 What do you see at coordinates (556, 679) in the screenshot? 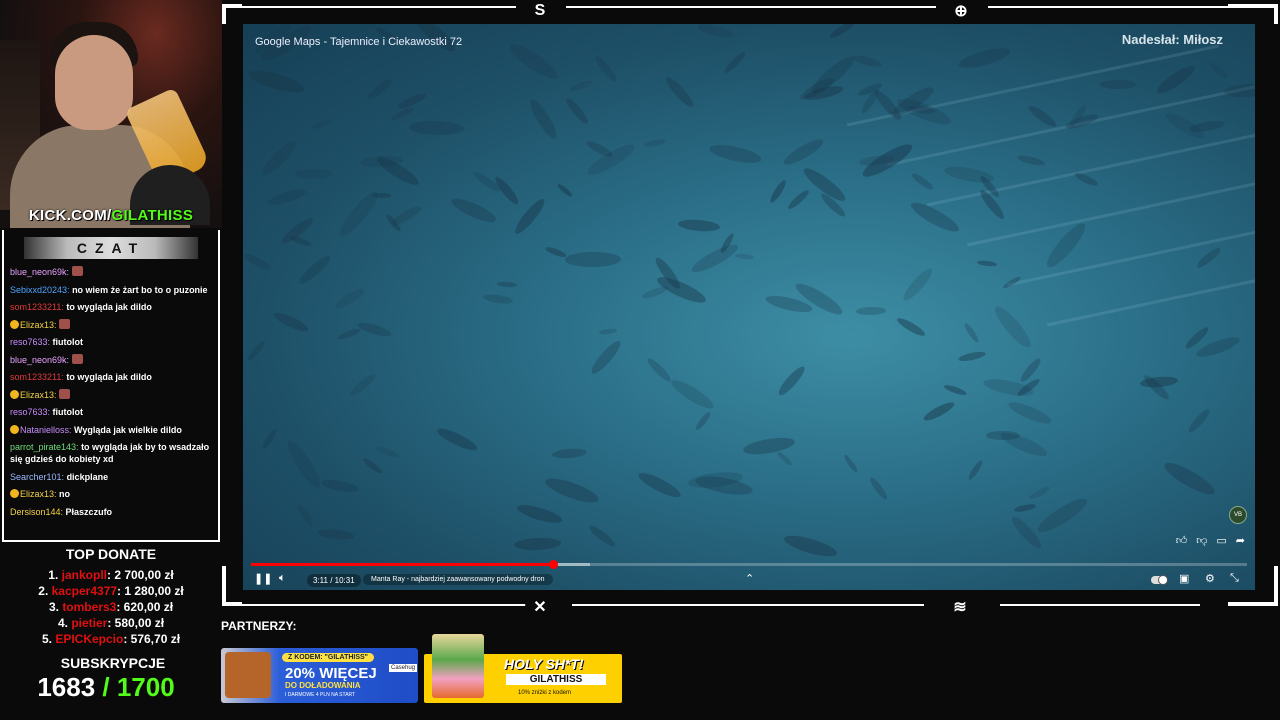
I see `sponsor2-code: GILATHISS` at bounding box center [556, 679].